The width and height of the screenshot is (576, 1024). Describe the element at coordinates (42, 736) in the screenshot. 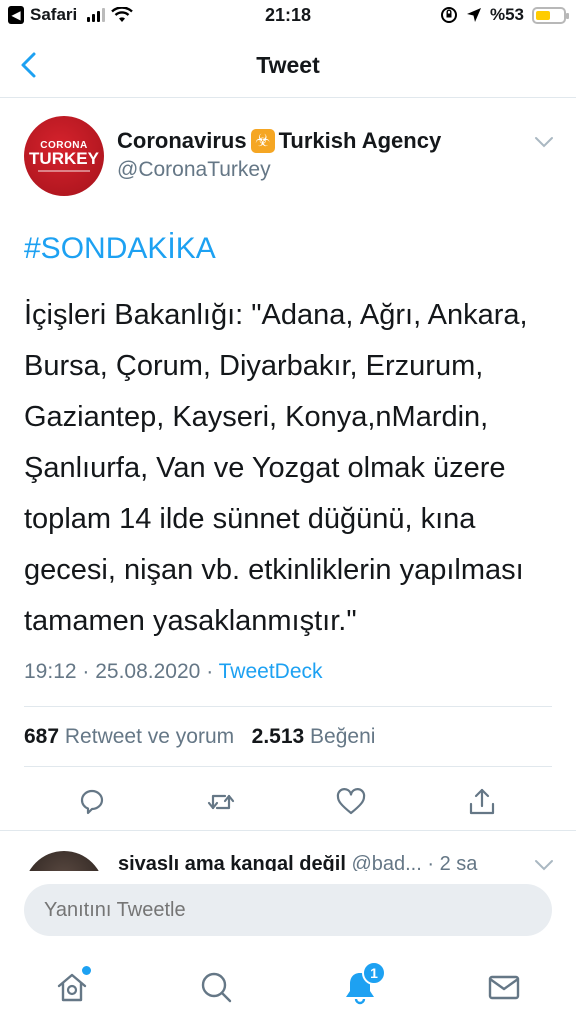

I see `retweet-count: 687` at that location.